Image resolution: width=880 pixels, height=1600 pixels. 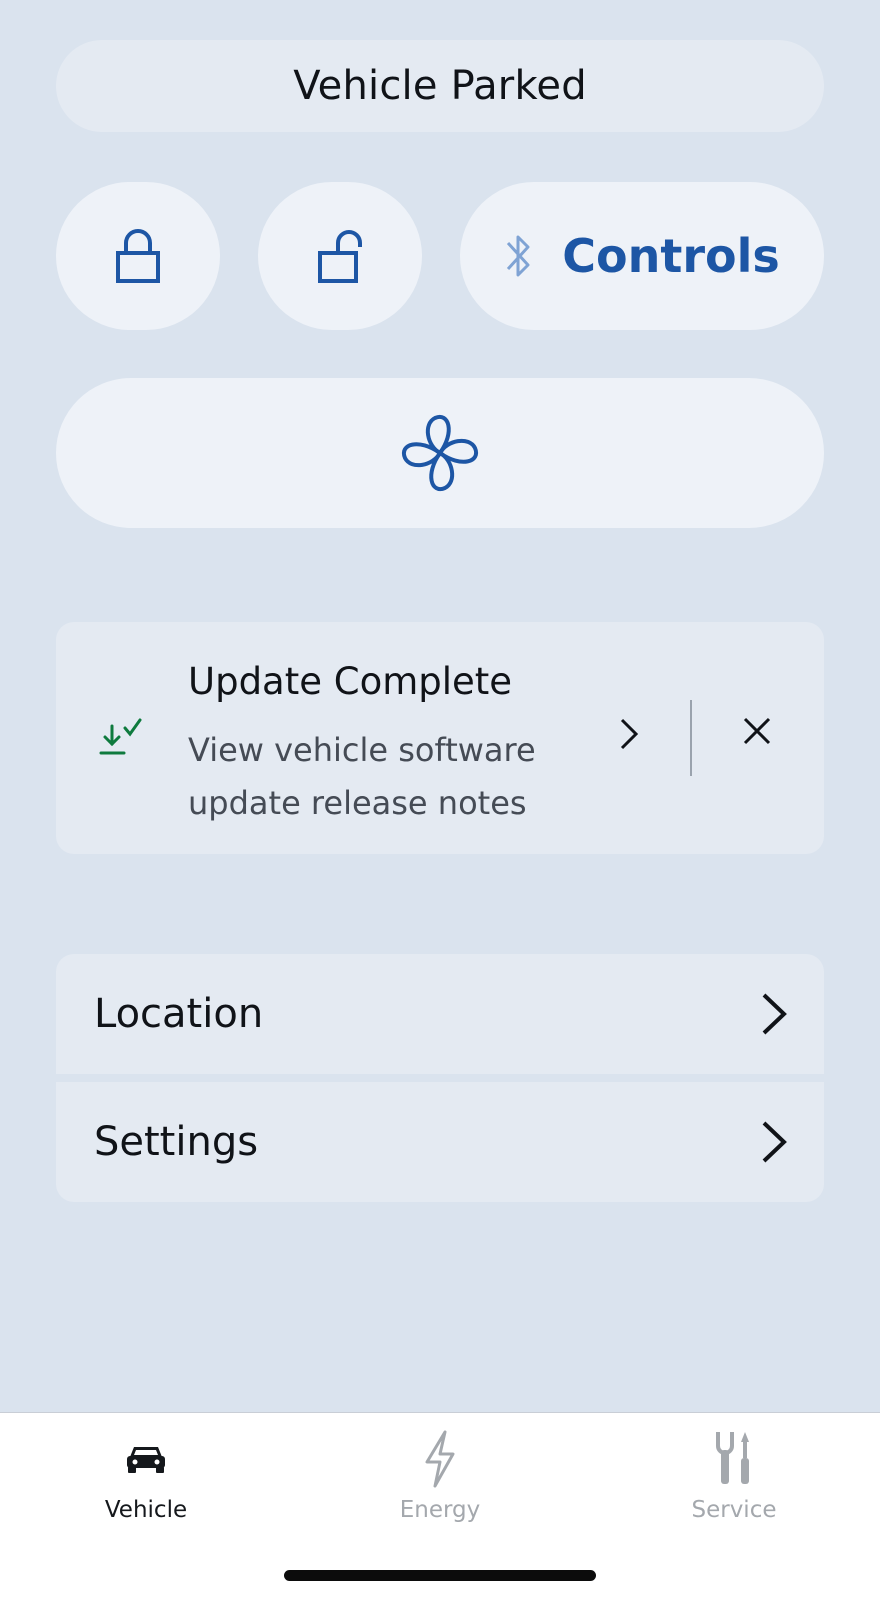 I want to click on vehicle-status-text: Vehicle Parked, so click(x=440, y=86).